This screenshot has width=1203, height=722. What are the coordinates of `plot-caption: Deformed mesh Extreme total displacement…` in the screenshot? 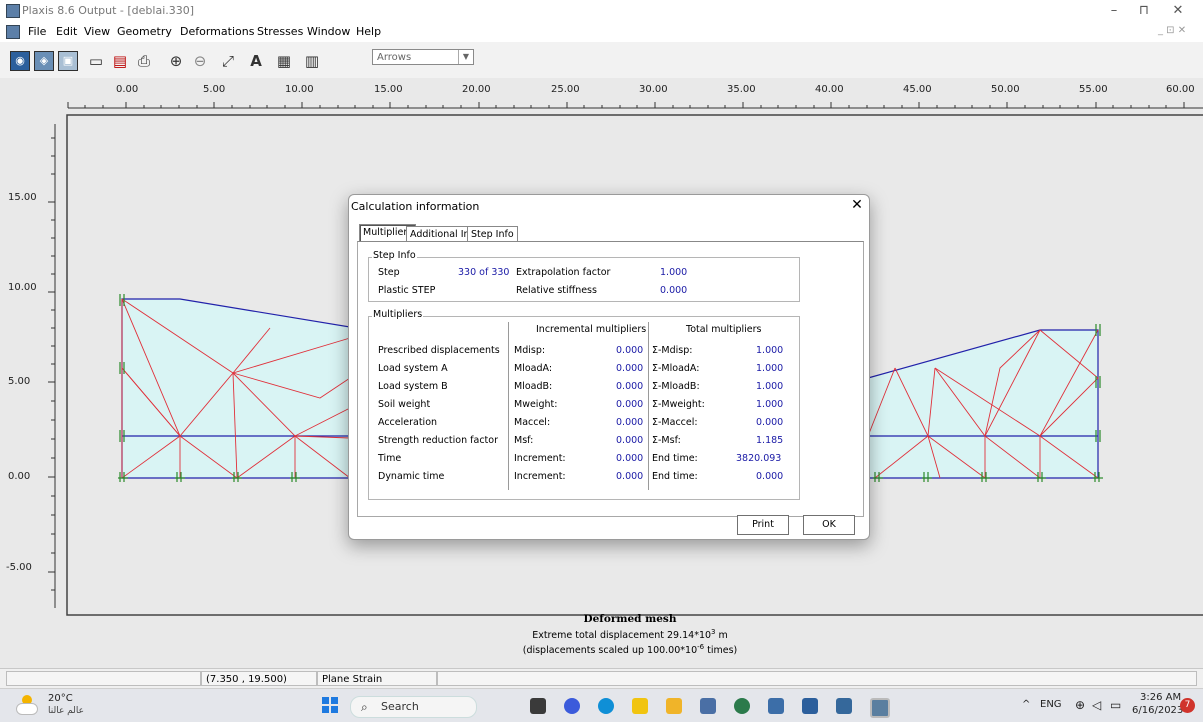 It's located at (630, 634).